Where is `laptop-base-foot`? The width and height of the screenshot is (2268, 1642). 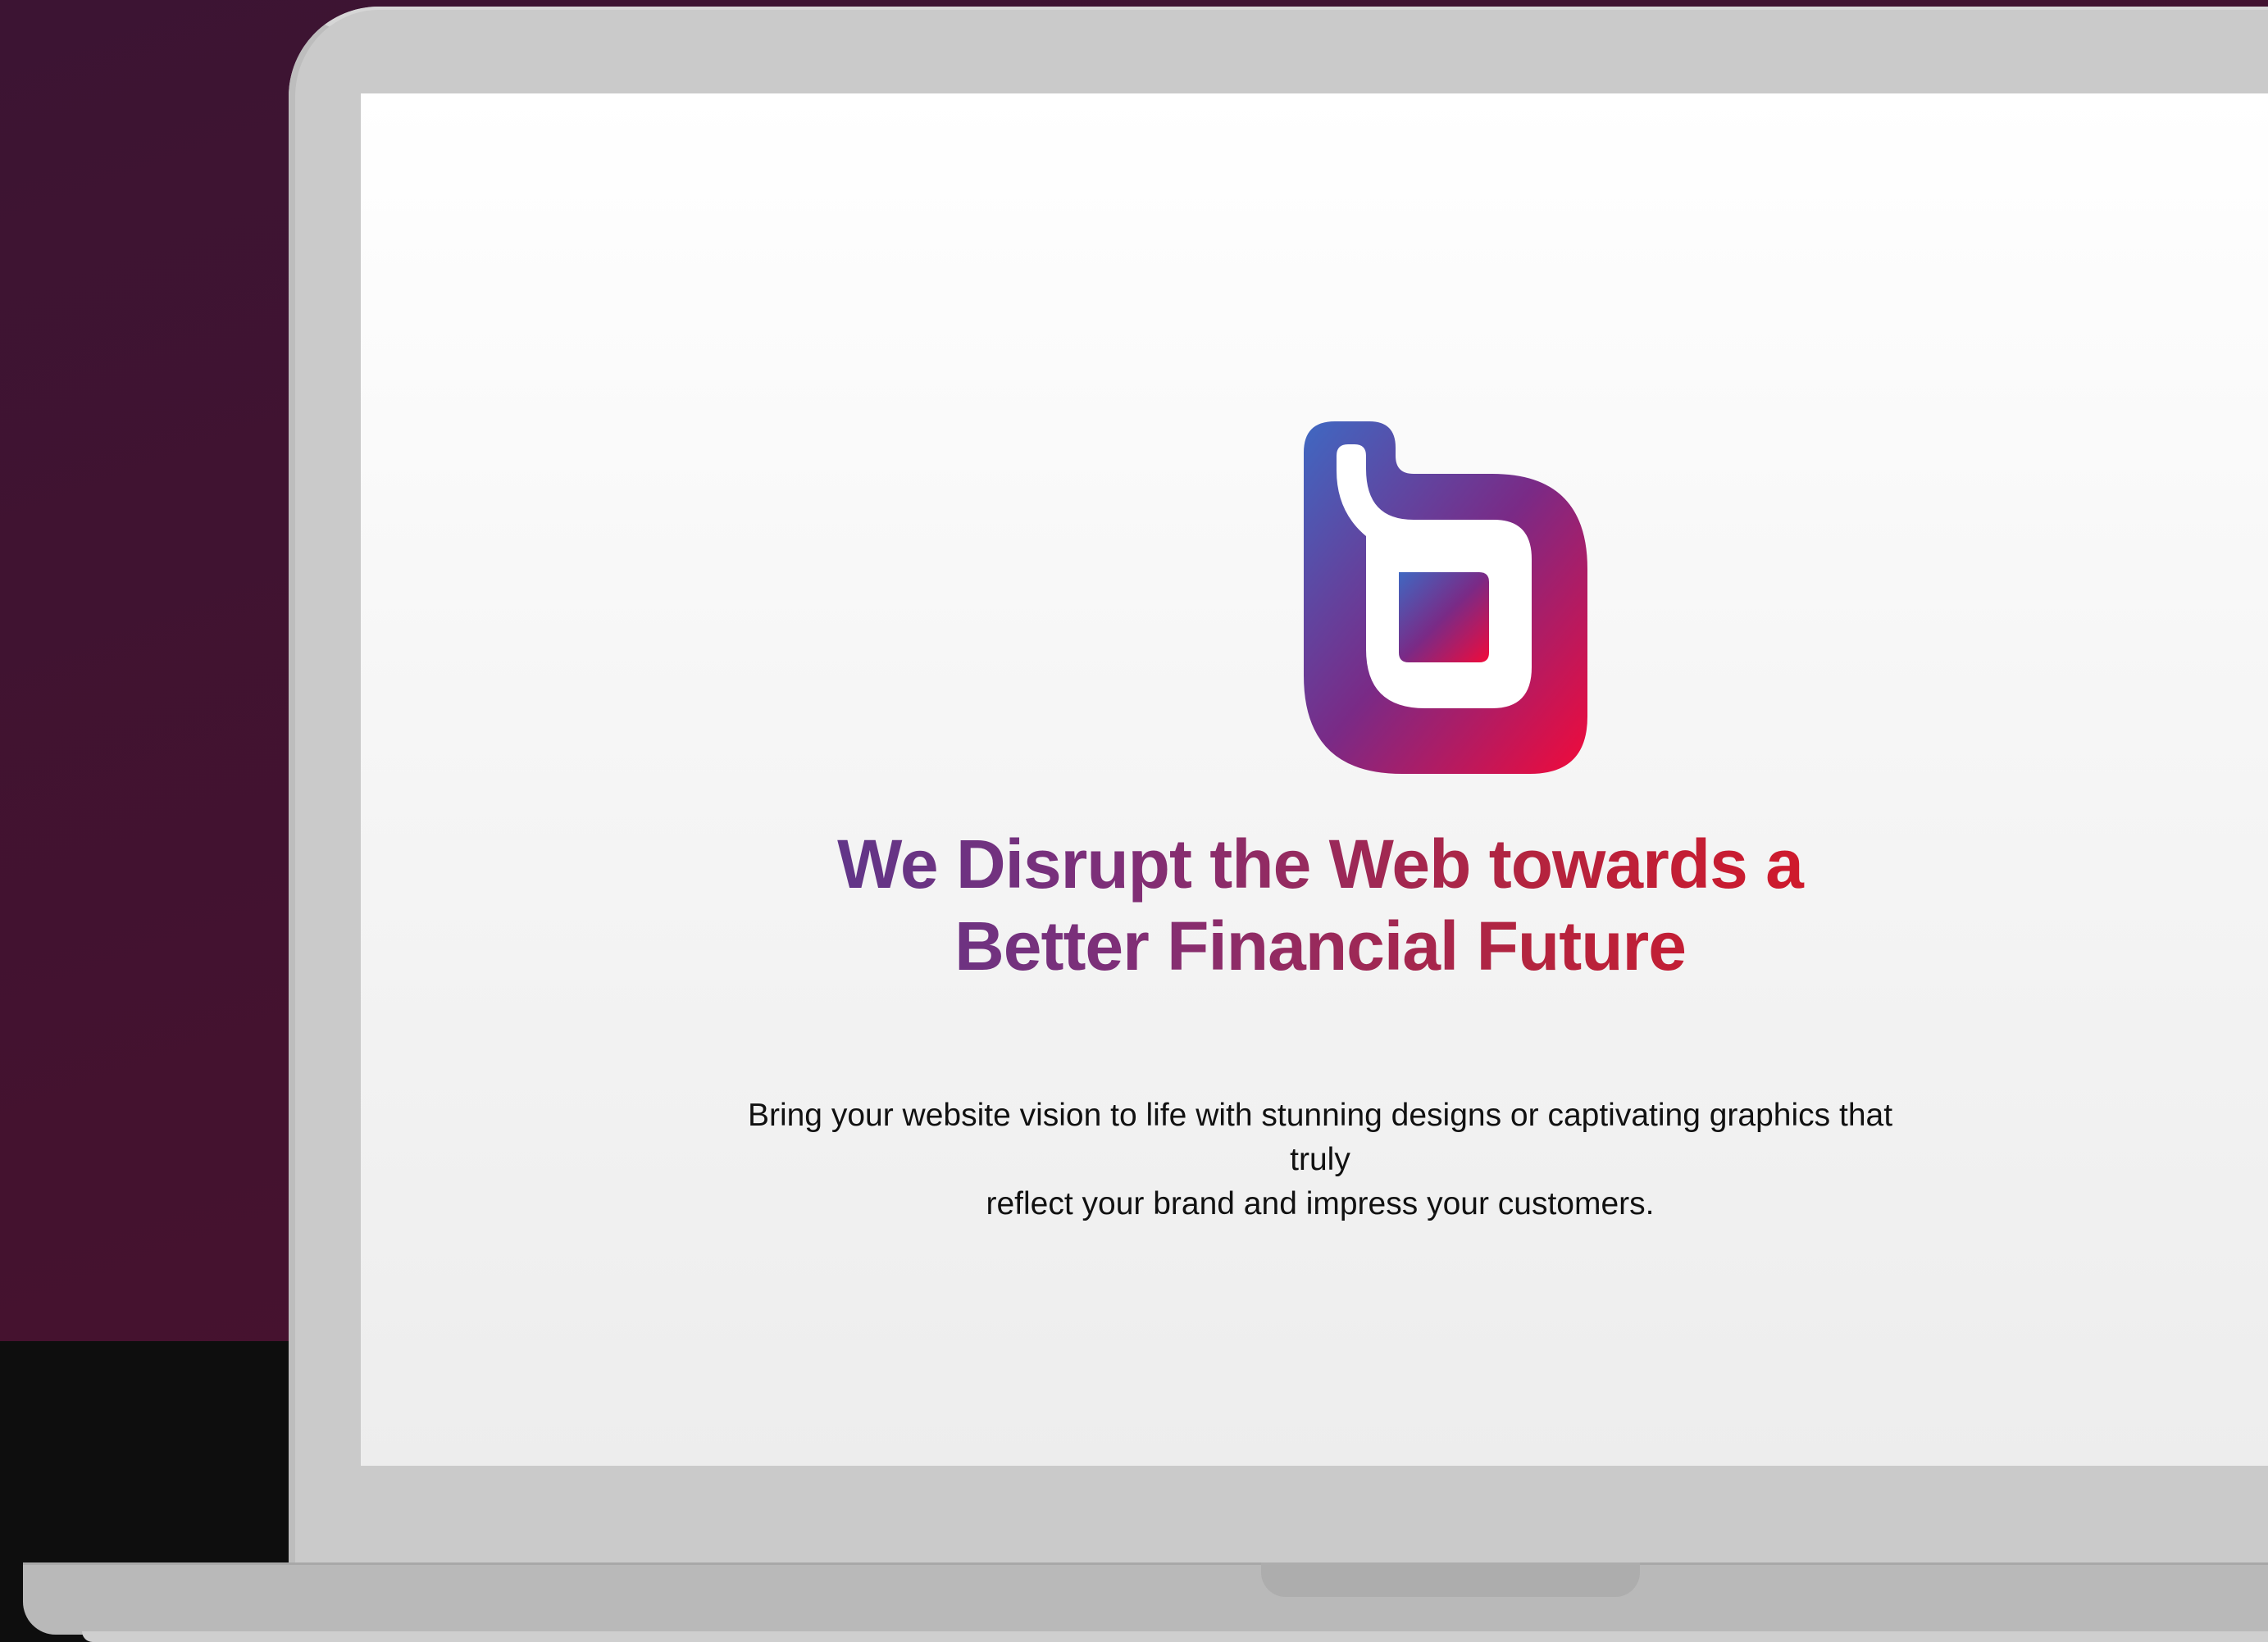 laptop-base-foot is located at coordinates (1175, 1636).